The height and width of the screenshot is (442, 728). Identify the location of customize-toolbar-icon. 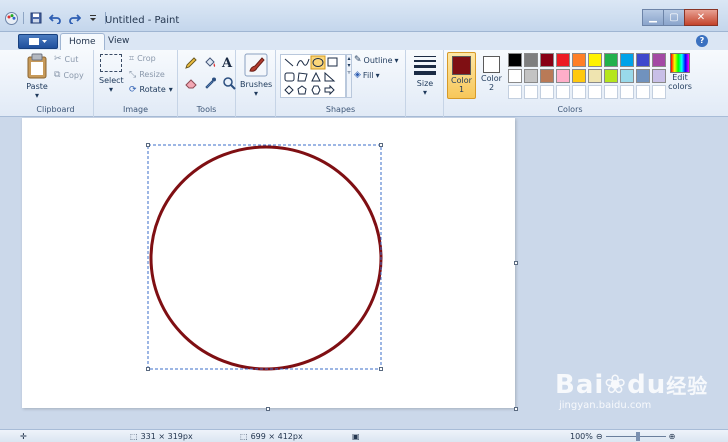
(93, 18).